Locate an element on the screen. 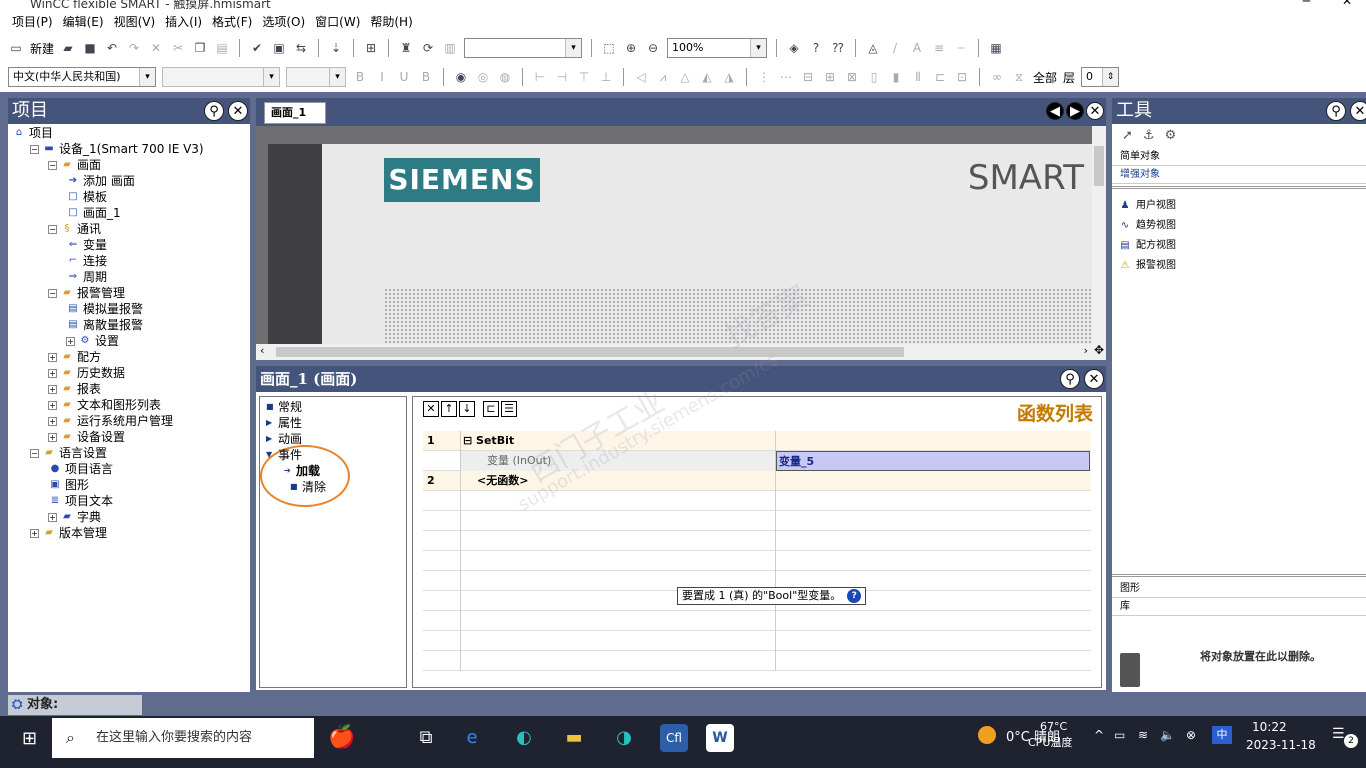 Image resolution: width=1366 pixels, height=768 pixels. tree-item: − ▰ 画面 is located at coordinates (74, 165).